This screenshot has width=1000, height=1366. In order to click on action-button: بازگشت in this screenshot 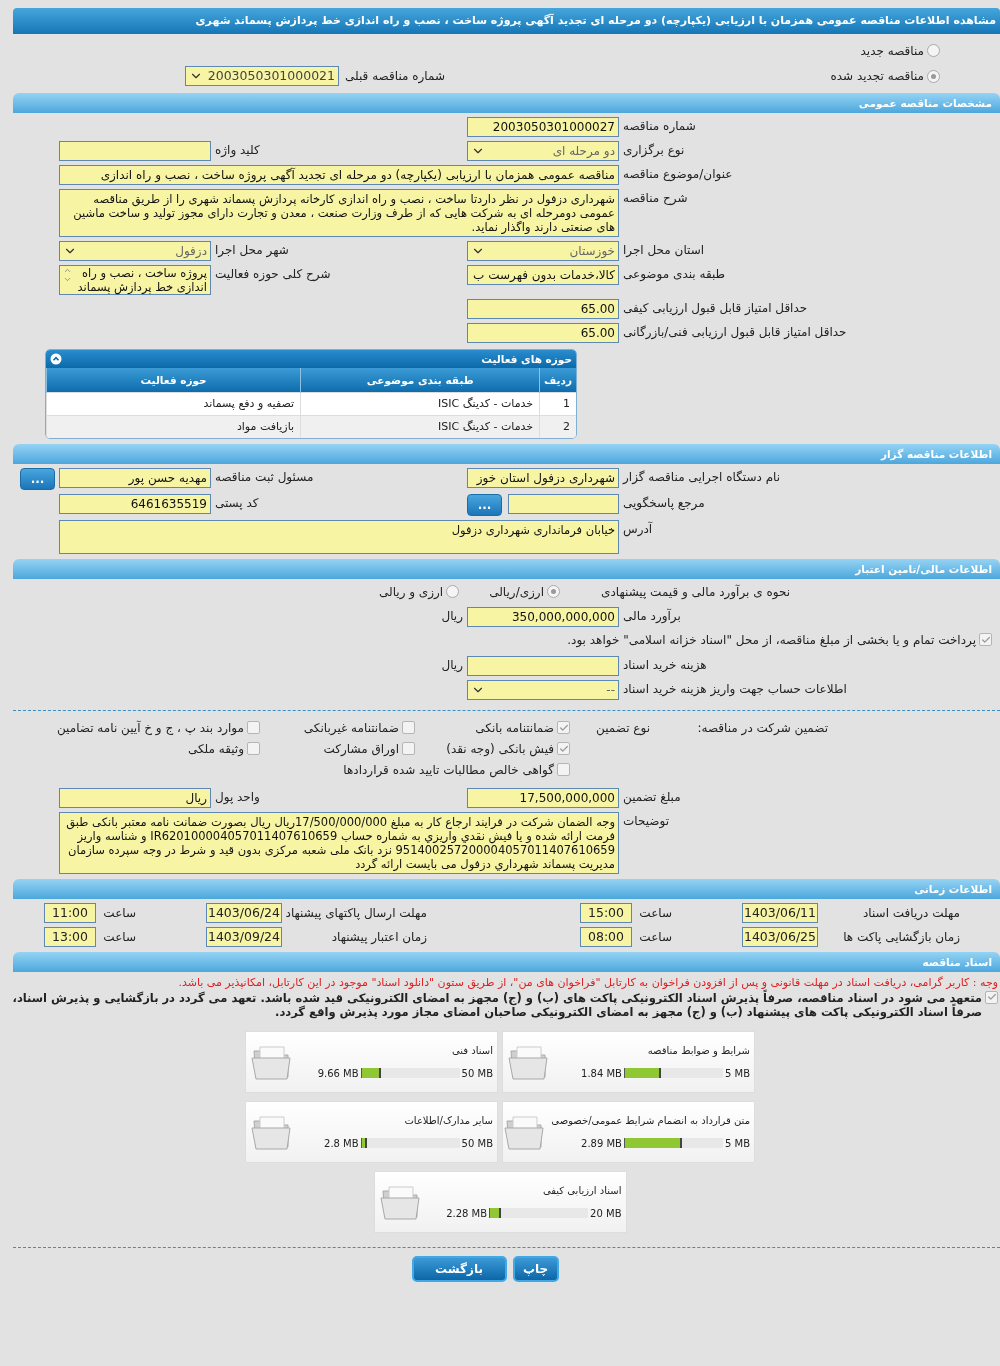, I will do `click(459, 1268)`.